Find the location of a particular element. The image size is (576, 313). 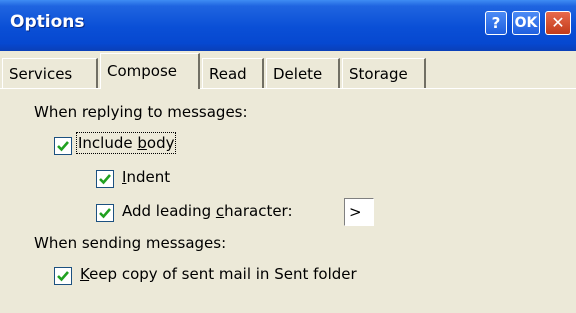

leading-character-label: Add leading character: is located at coordinates (207, 211).